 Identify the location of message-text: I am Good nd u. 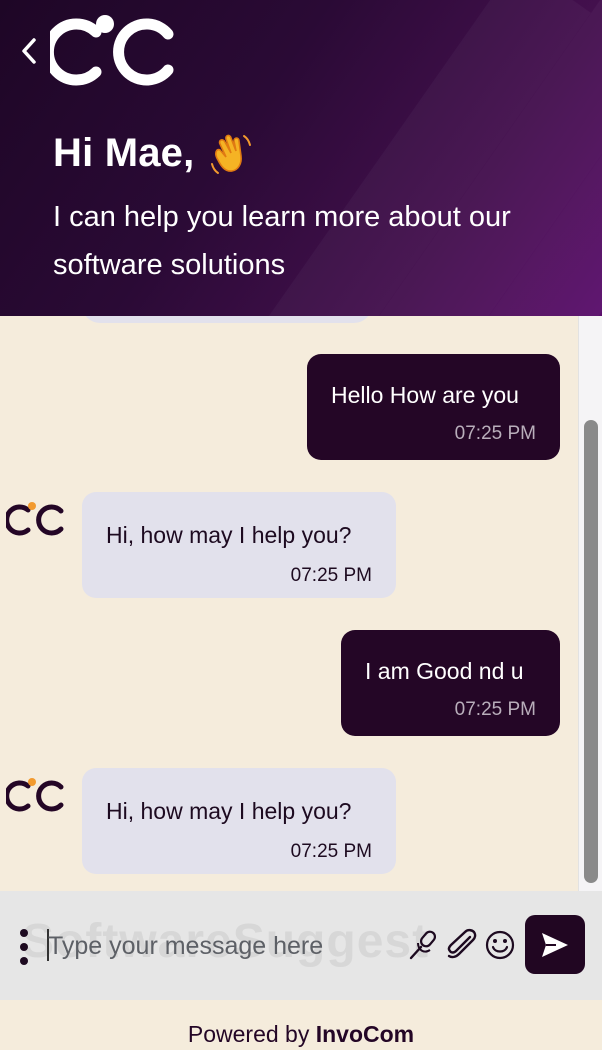
(444, 671).